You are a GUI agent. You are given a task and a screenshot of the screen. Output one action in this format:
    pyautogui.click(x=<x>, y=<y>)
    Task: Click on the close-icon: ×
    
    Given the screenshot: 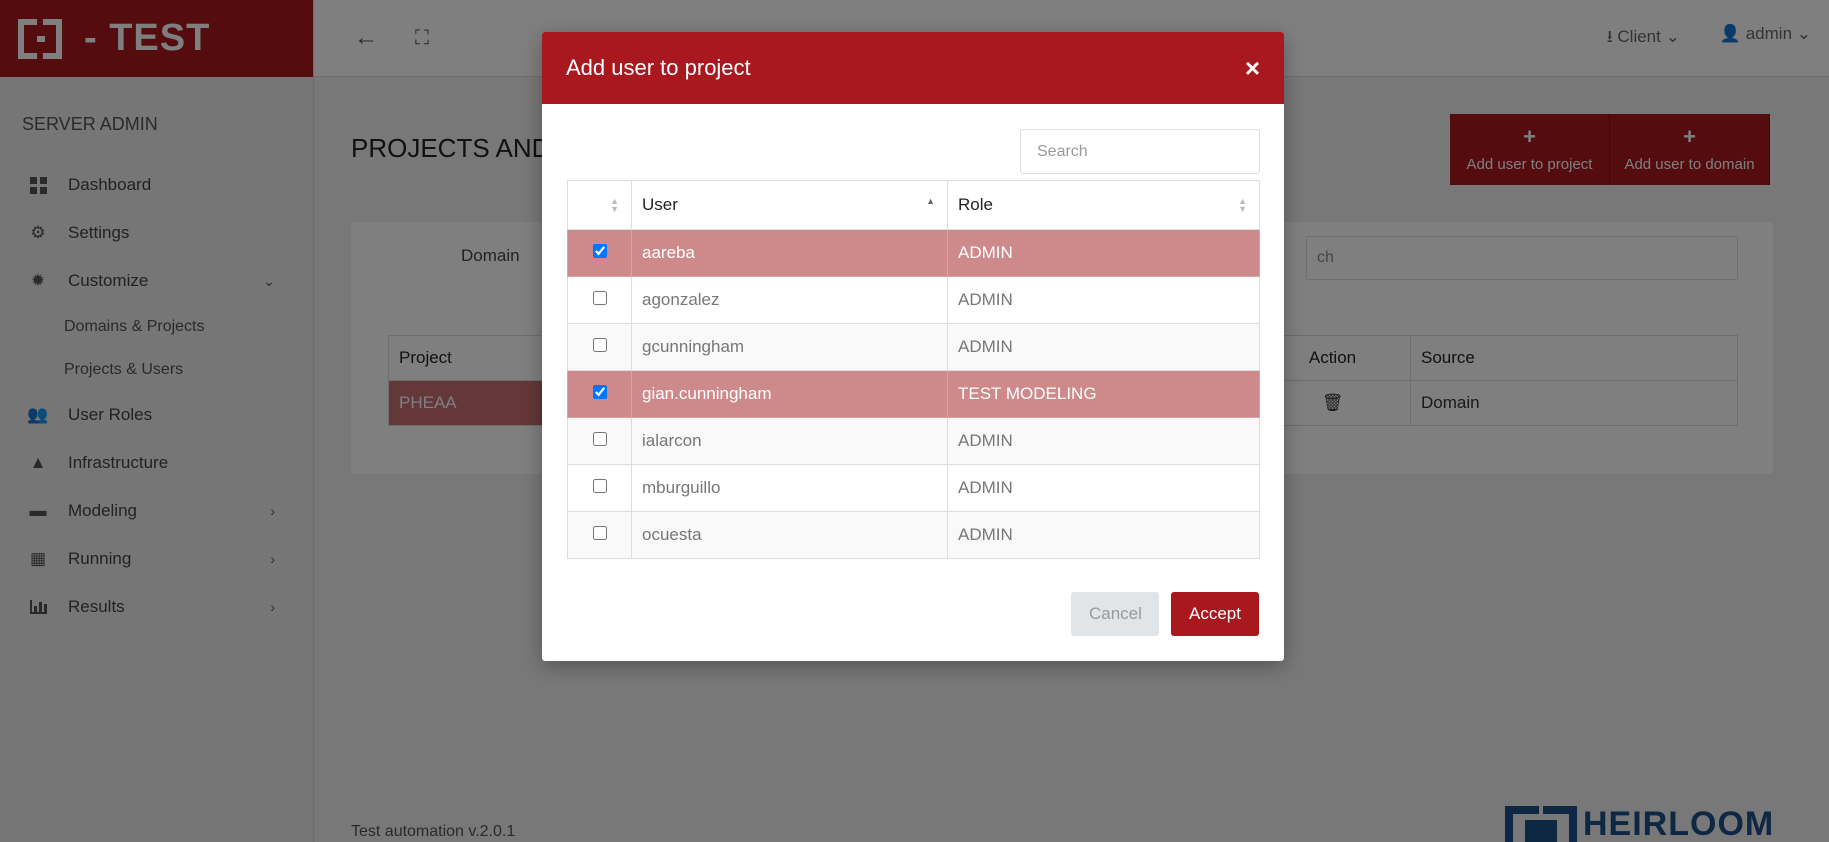 What is the action you would take?
    pyautogui.click(x=1252, y=68)
    